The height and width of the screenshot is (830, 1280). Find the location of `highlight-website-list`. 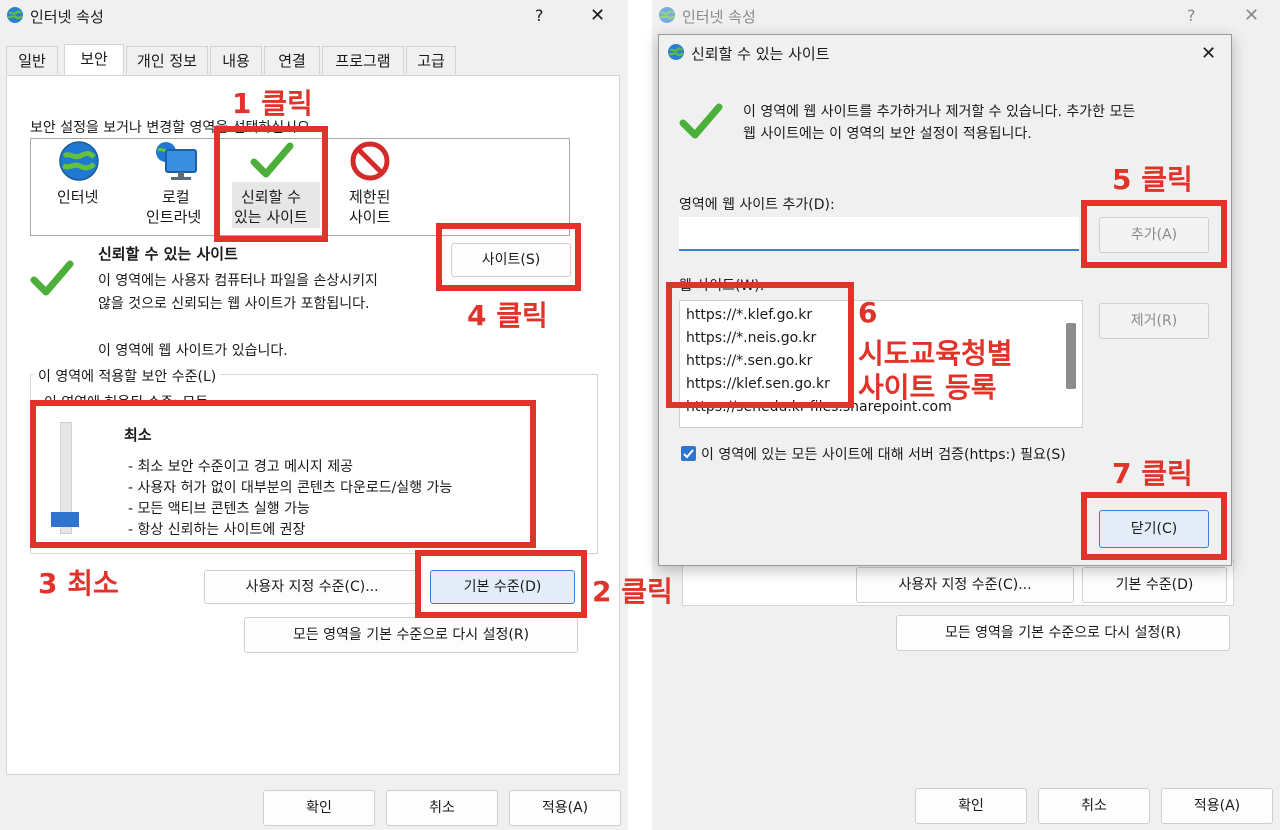

highlight-website-list is located at coordinates (760, 345).